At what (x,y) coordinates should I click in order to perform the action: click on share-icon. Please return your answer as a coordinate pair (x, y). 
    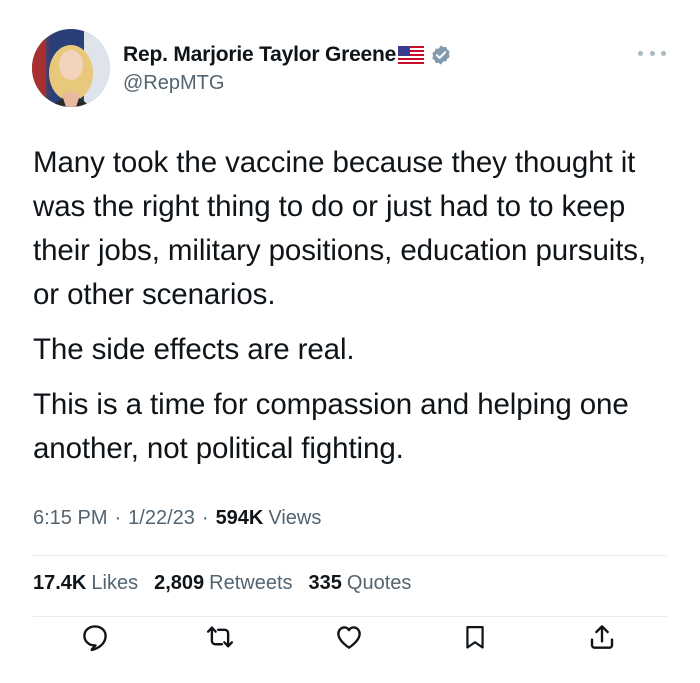
    Looking at the image, I should click on (602, 637).